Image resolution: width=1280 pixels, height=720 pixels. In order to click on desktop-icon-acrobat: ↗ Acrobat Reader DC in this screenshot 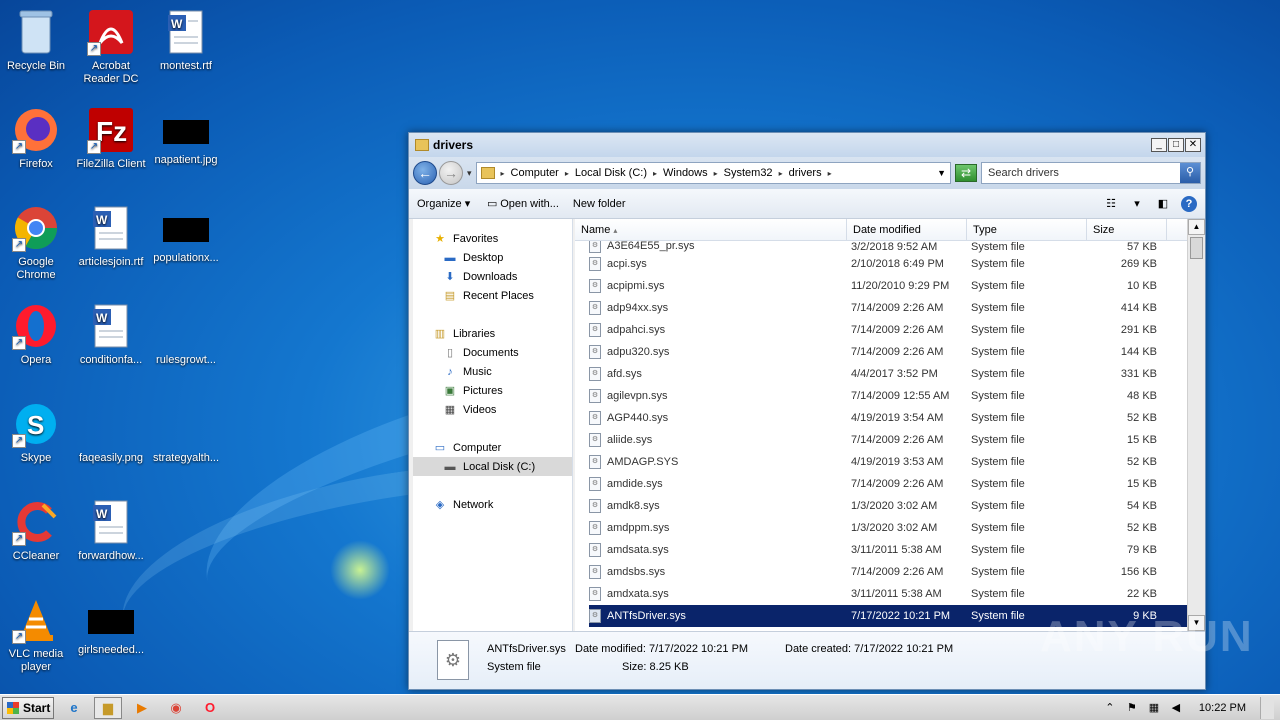, I will do `click(111, 47)`.